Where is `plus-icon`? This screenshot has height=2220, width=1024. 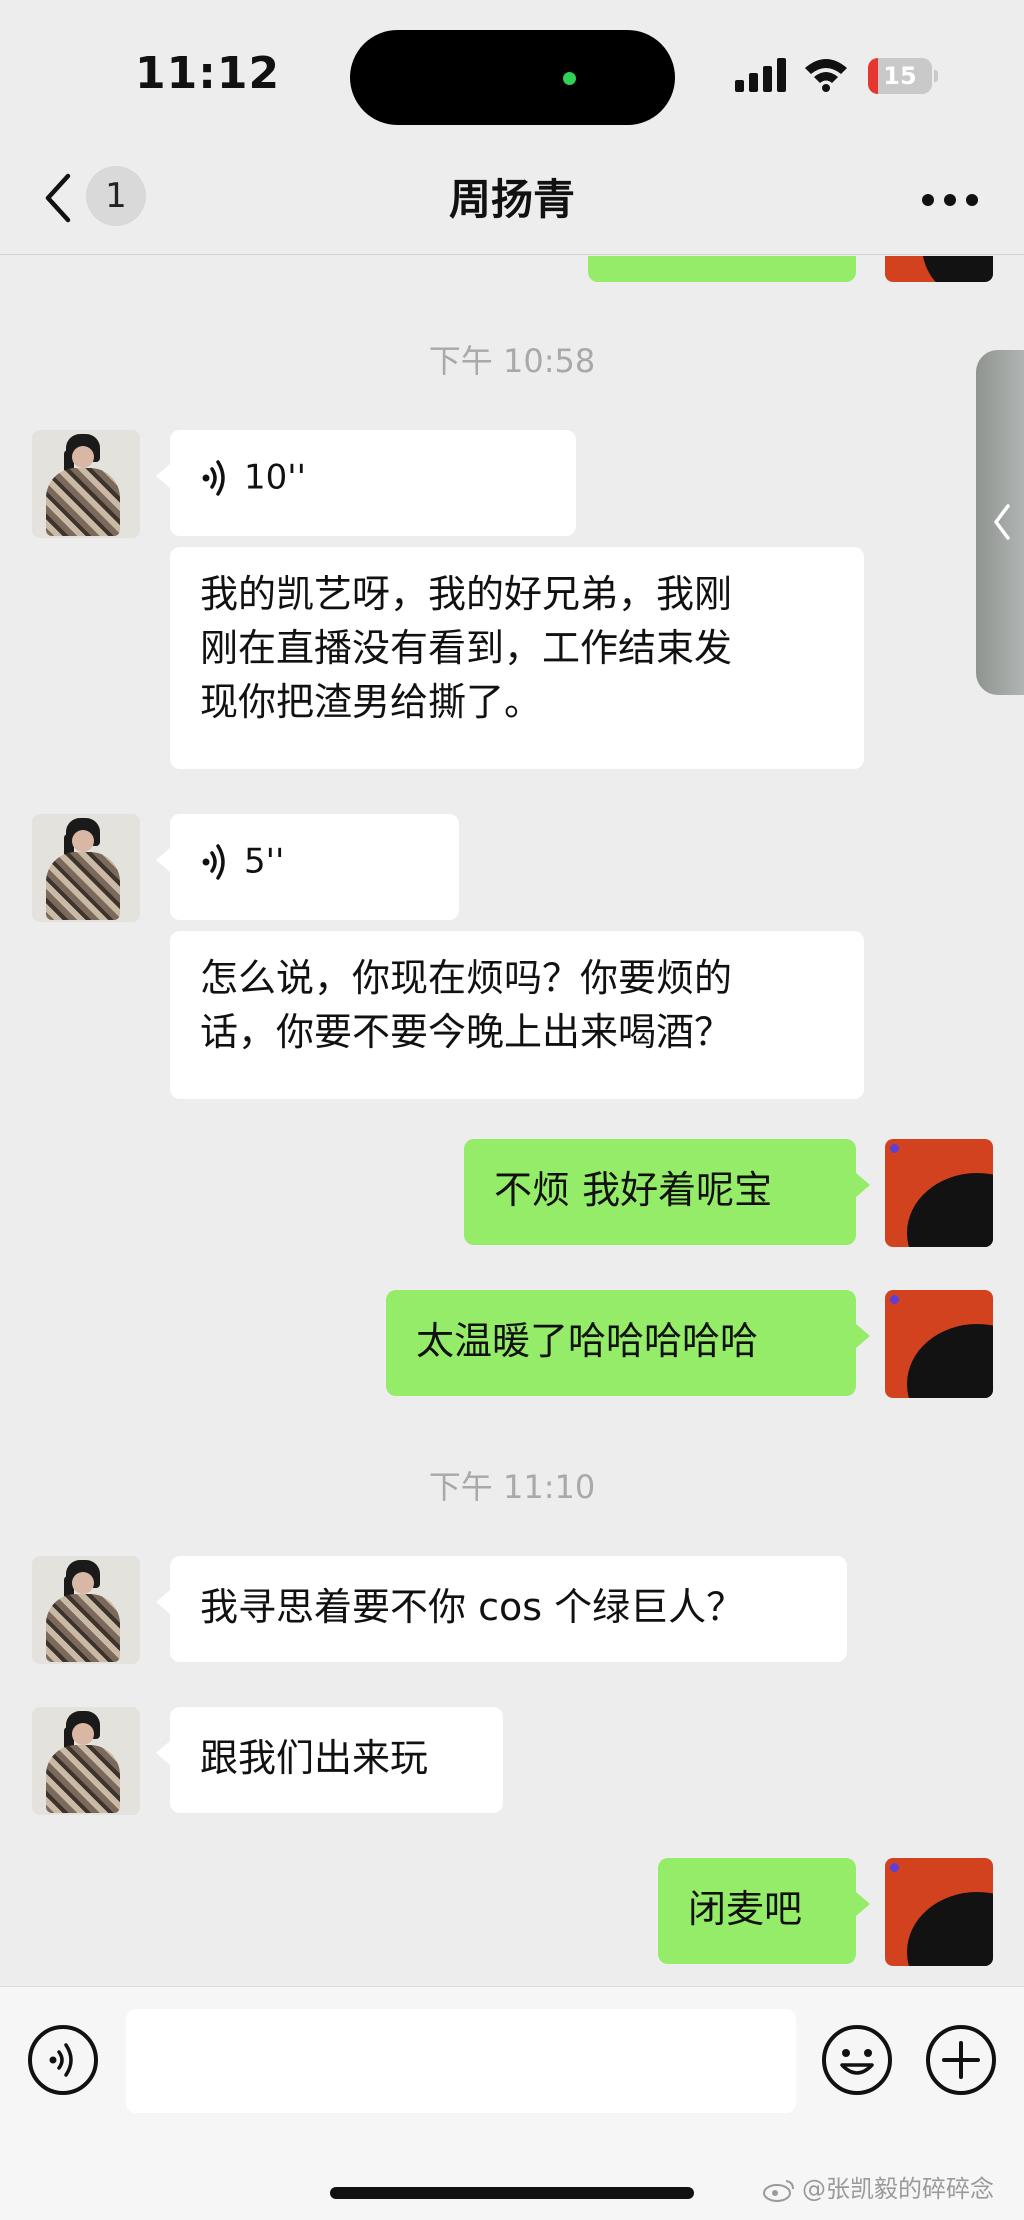 plus-icon is located at coordinates (961, 2060).